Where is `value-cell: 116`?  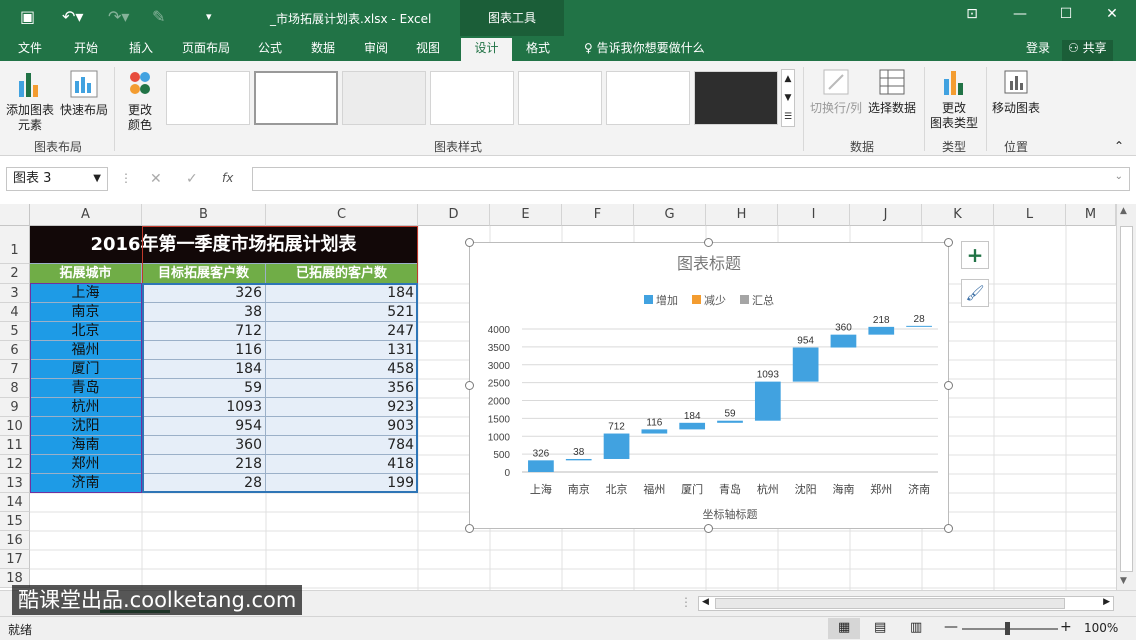 value-cell: 116 is located at coordinates (204, 350).